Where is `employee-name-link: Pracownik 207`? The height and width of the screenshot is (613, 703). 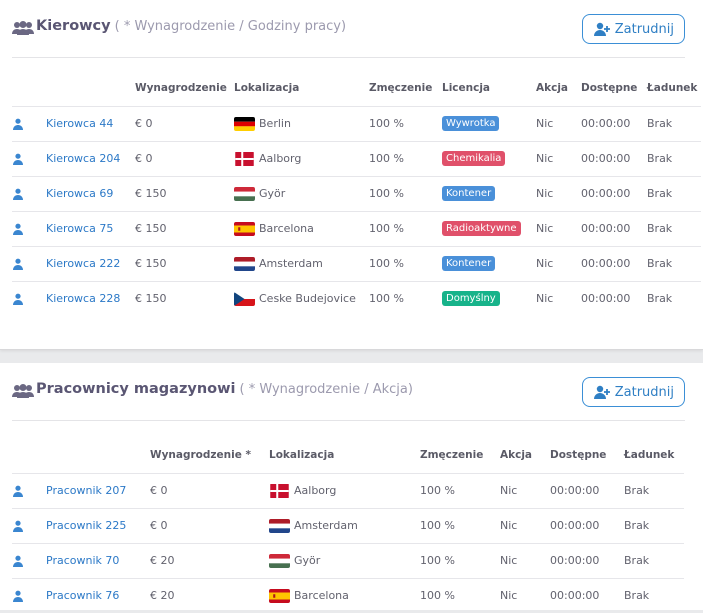 employee-name-link: Pracownik 207 is located at coordinates (98, 490).